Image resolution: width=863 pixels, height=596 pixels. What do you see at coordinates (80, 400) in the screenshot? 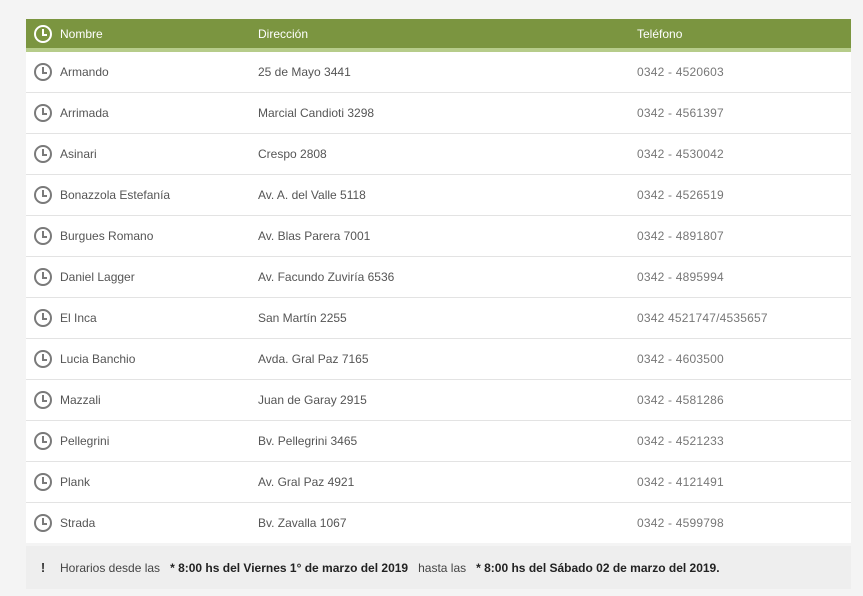
I see `row-name: Mazzali` at bounding box center [80, 400].